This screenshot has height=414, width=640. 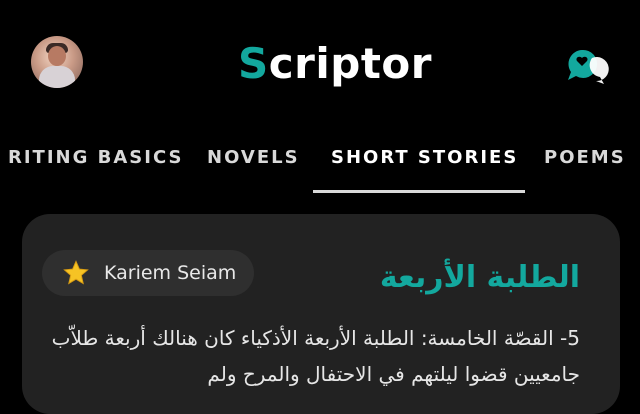 I want to click on chat-bubbles-icon, so click(x=585, y=61).